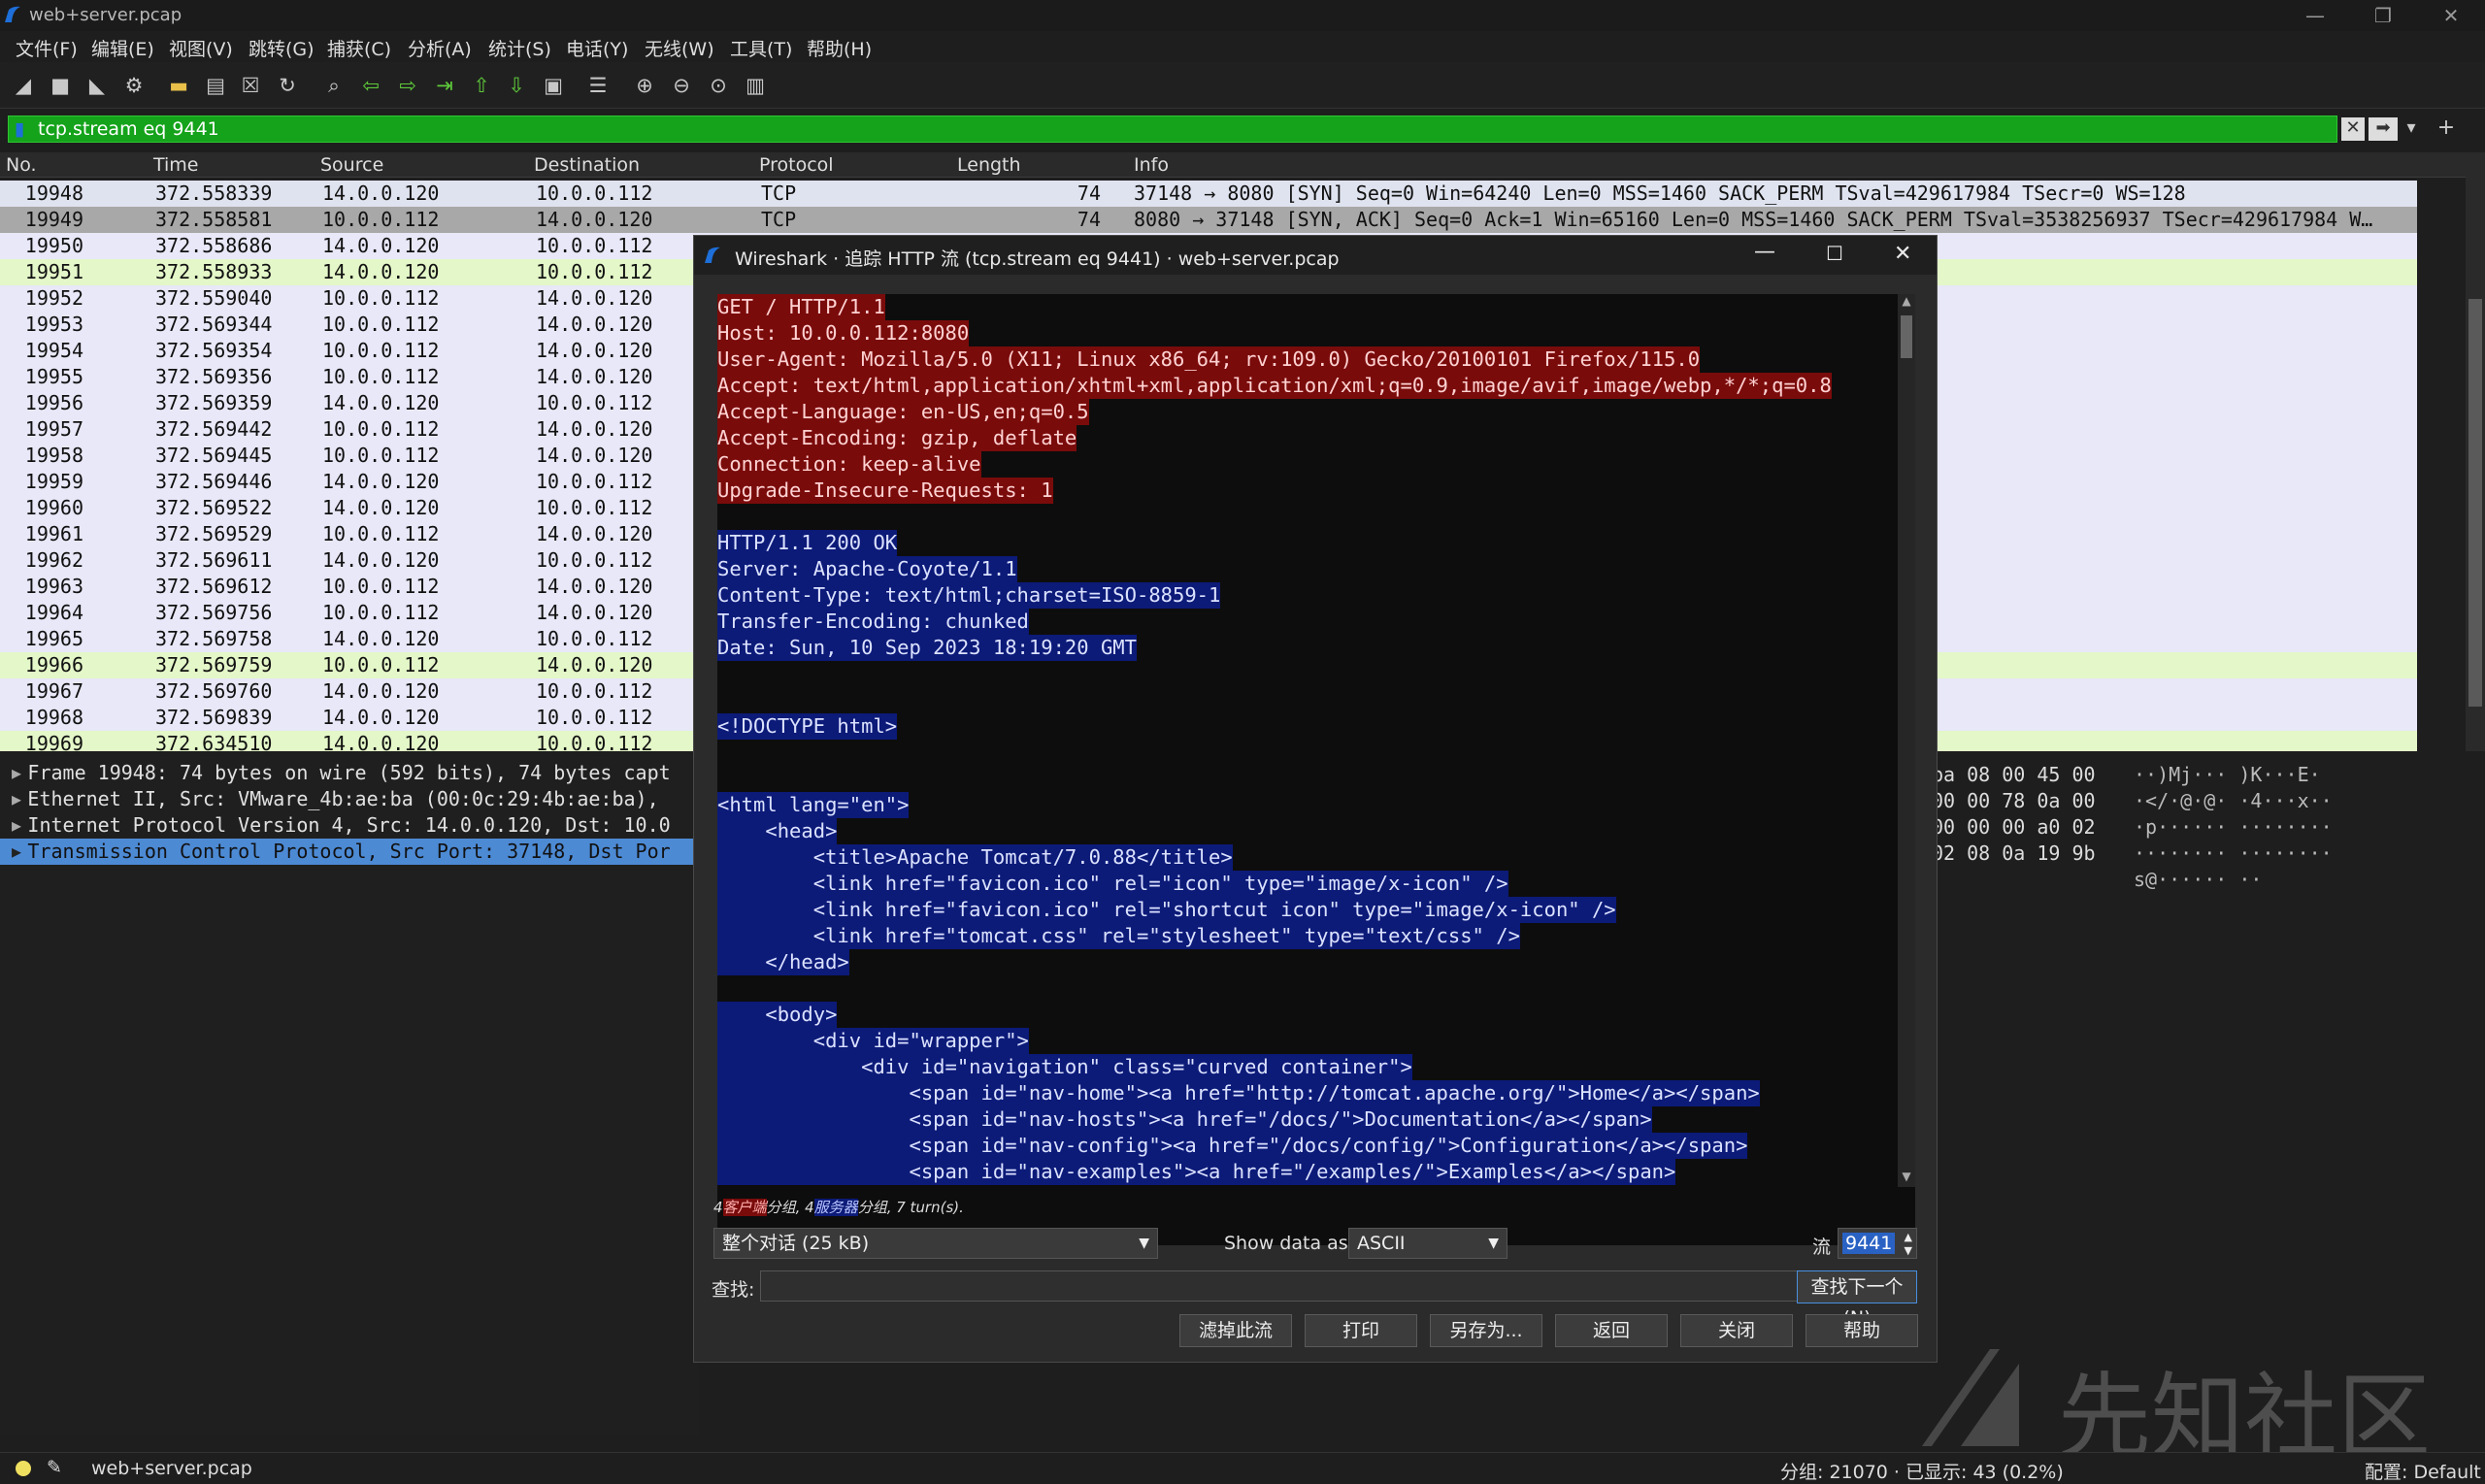 The height and width of the screenshot is (1484, 2485). Describe the element at coordinates (719, 85) in the screenshot. I see `zoom-reset-icon: ⊙` at that location.